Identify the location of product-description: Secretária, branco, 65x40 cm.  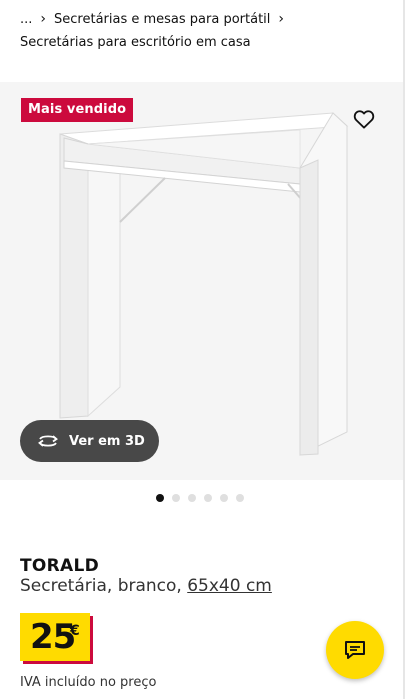
(146, 586).